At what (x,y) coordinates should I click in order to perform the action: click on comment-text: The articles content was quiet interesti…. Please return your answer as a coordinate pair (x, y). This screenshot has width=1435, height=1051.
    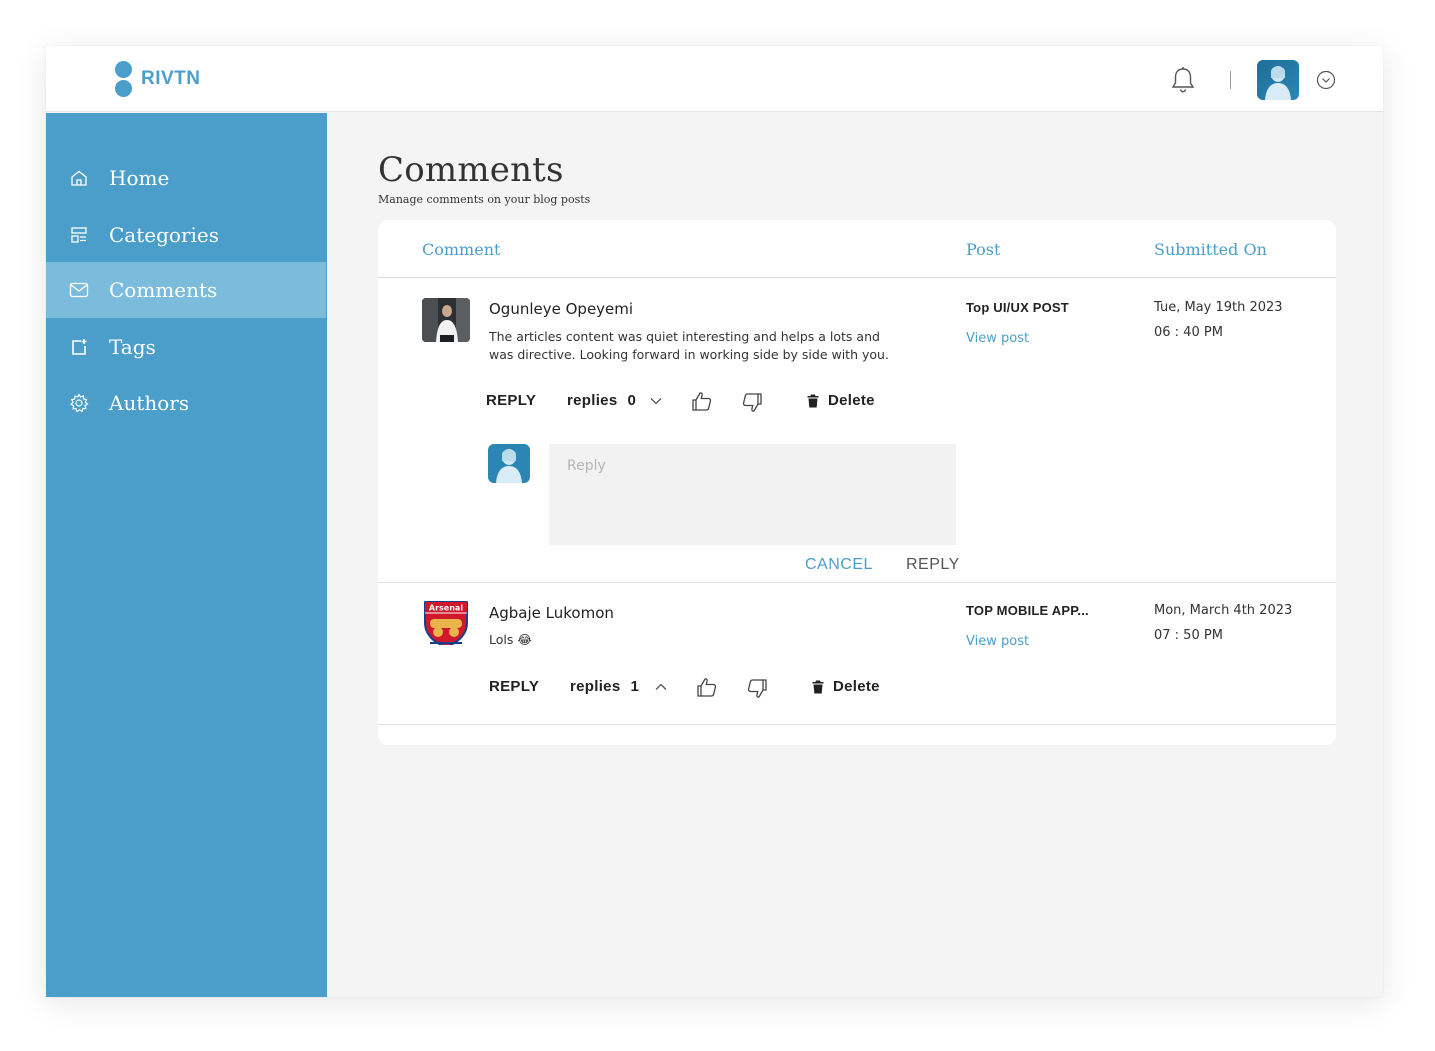
    Looking at the image, I should click on (689, 345).